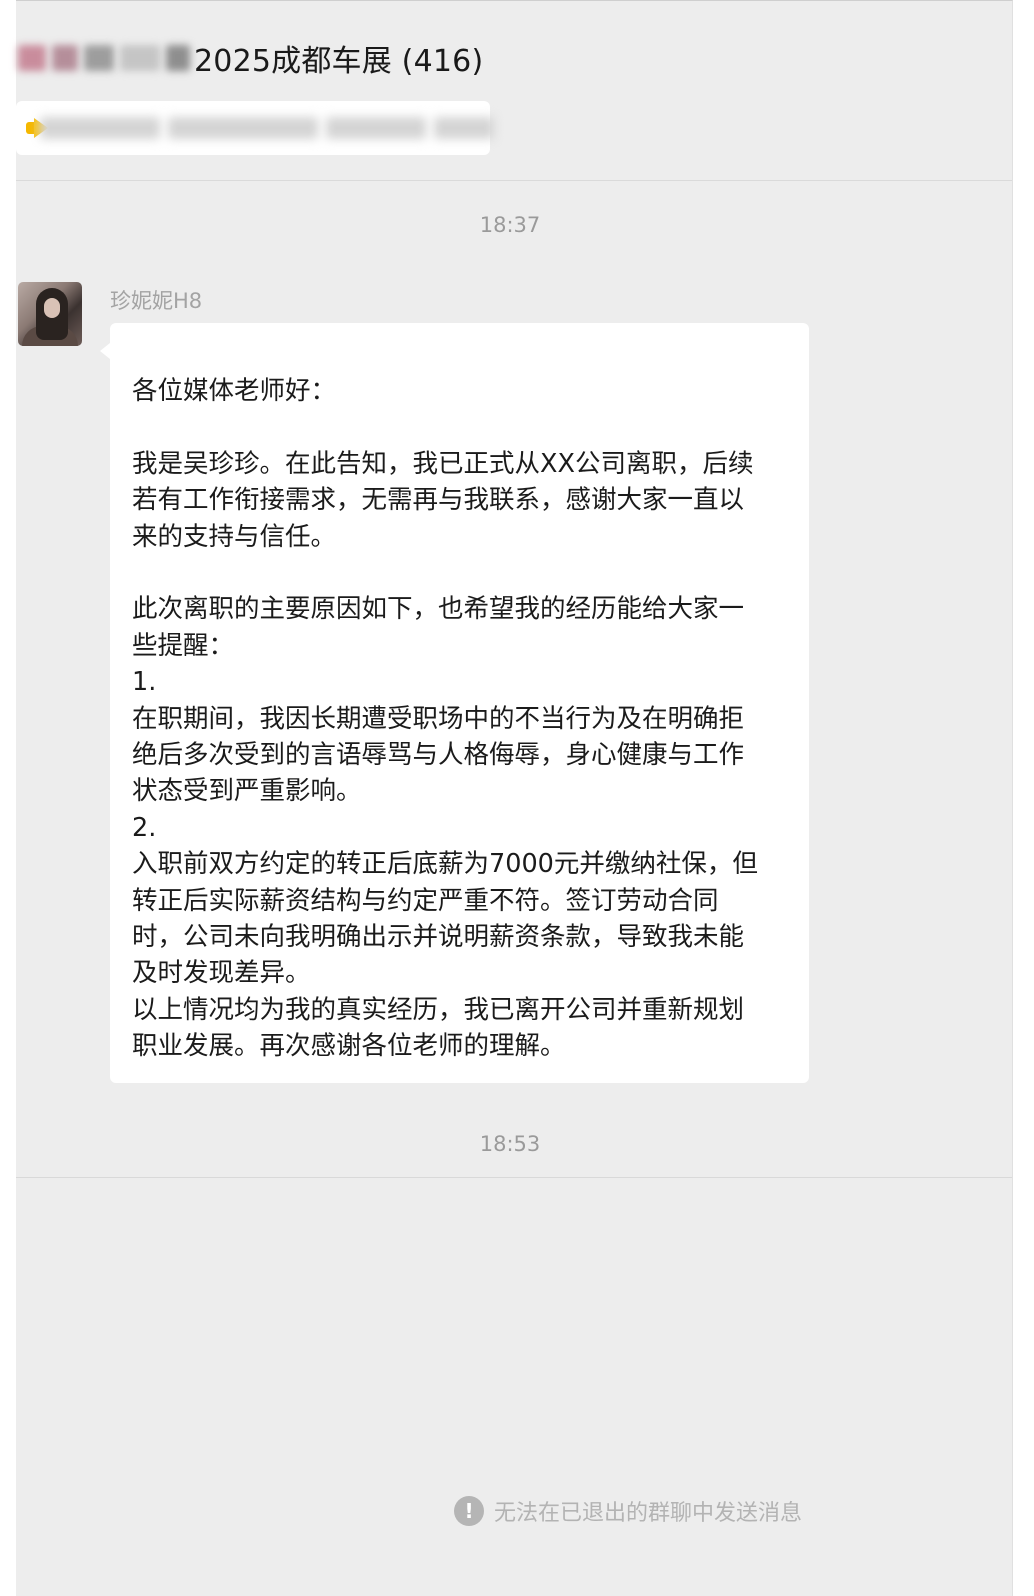 The height and width of the screenshot is (1596, 1034). Describe the element at coordinates (514, 91) in the screenshot. I see `chat-header: 2025成都车展 (416)` at that location.